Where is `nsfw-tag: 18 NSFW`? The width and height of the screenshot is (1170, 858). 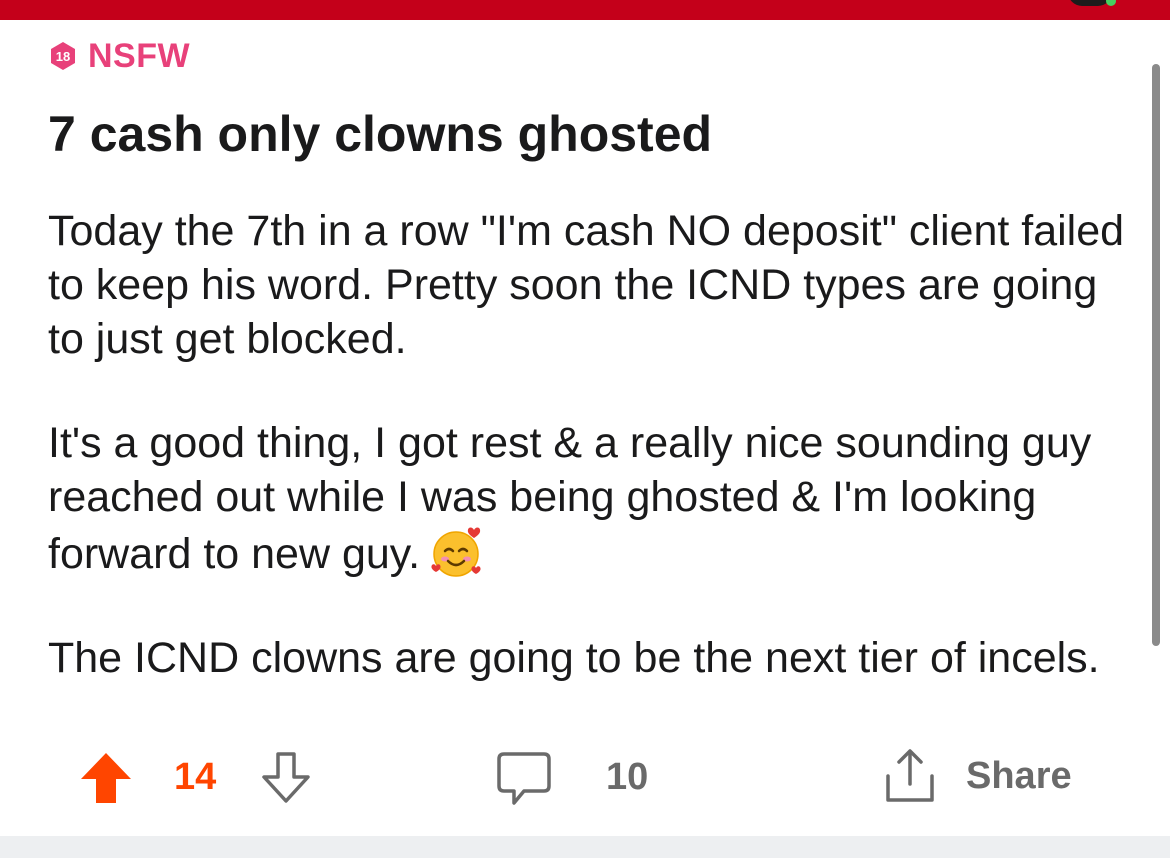
nsfw-tag: 18 NSFW is located at coordinates (119, 55).